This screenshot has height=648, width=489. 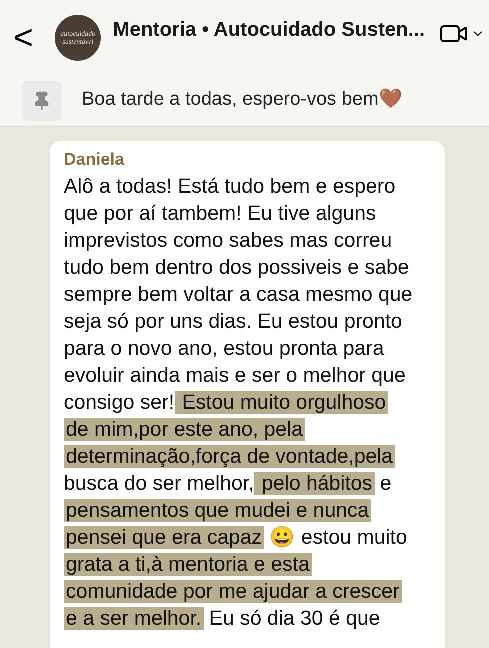 I want to click on message-line: Alô a todas! Está tudo bem e espero, so click(x=230, y=187).